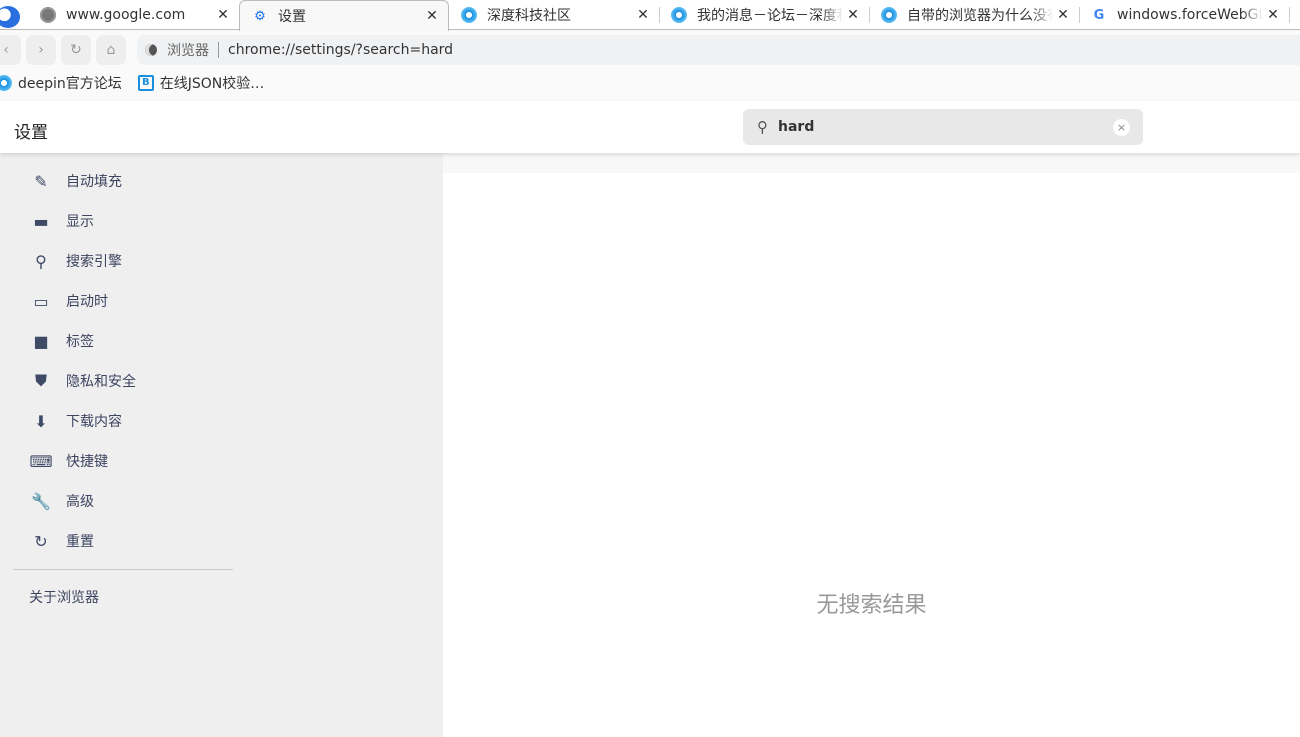  Describe the element at coordinates (80, 542) in the screenshot. I see `sidebar-item-label: 重置` at that location.